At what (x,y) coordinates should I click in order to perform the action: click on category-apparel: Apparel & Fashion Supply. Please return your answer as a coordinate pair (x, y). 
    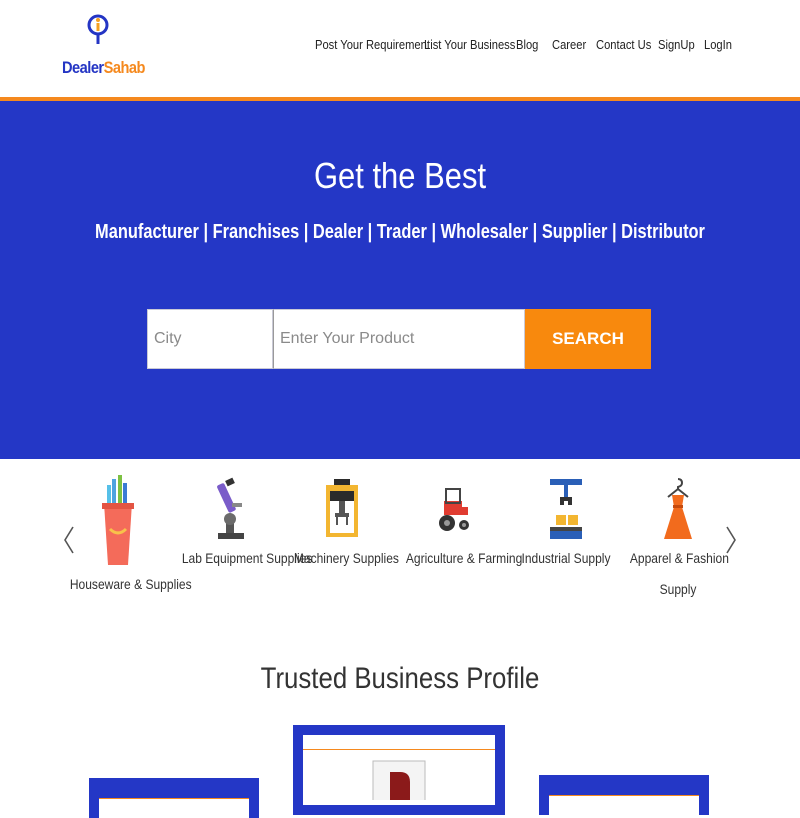
    Looking at the image, I should click on (678, 541).